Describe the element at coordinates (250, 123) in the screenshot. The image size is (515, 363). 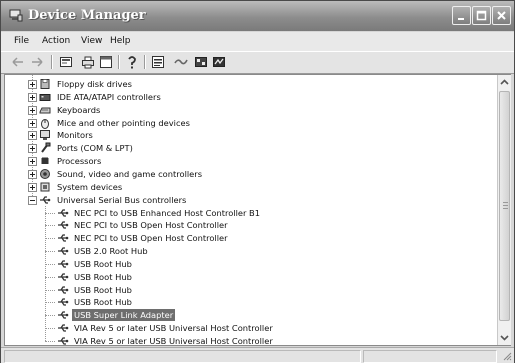
I see `tree-category-row: Mice and other pointing devices` at that location.